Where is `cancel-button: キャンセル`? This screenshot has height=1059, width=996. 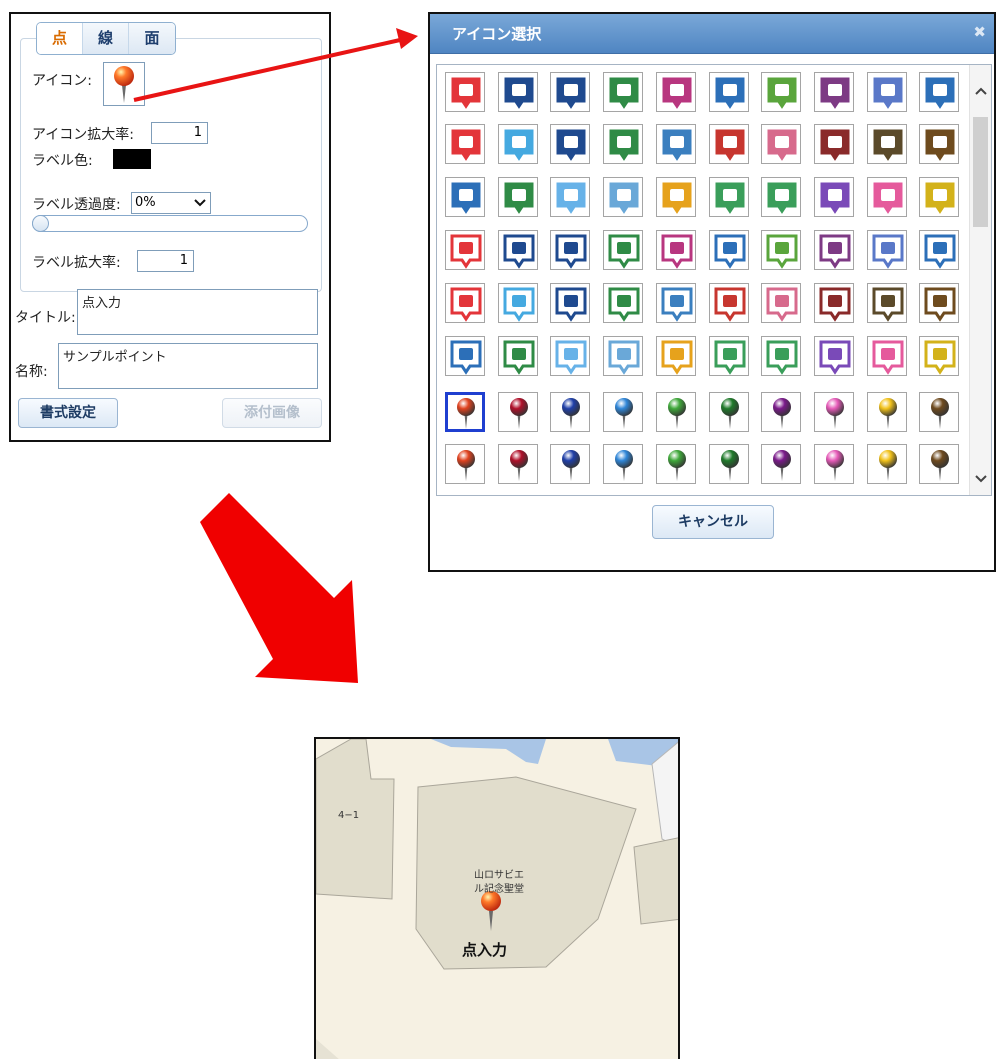
cancel-button: キャンセル is located at coordinates (713, 522).